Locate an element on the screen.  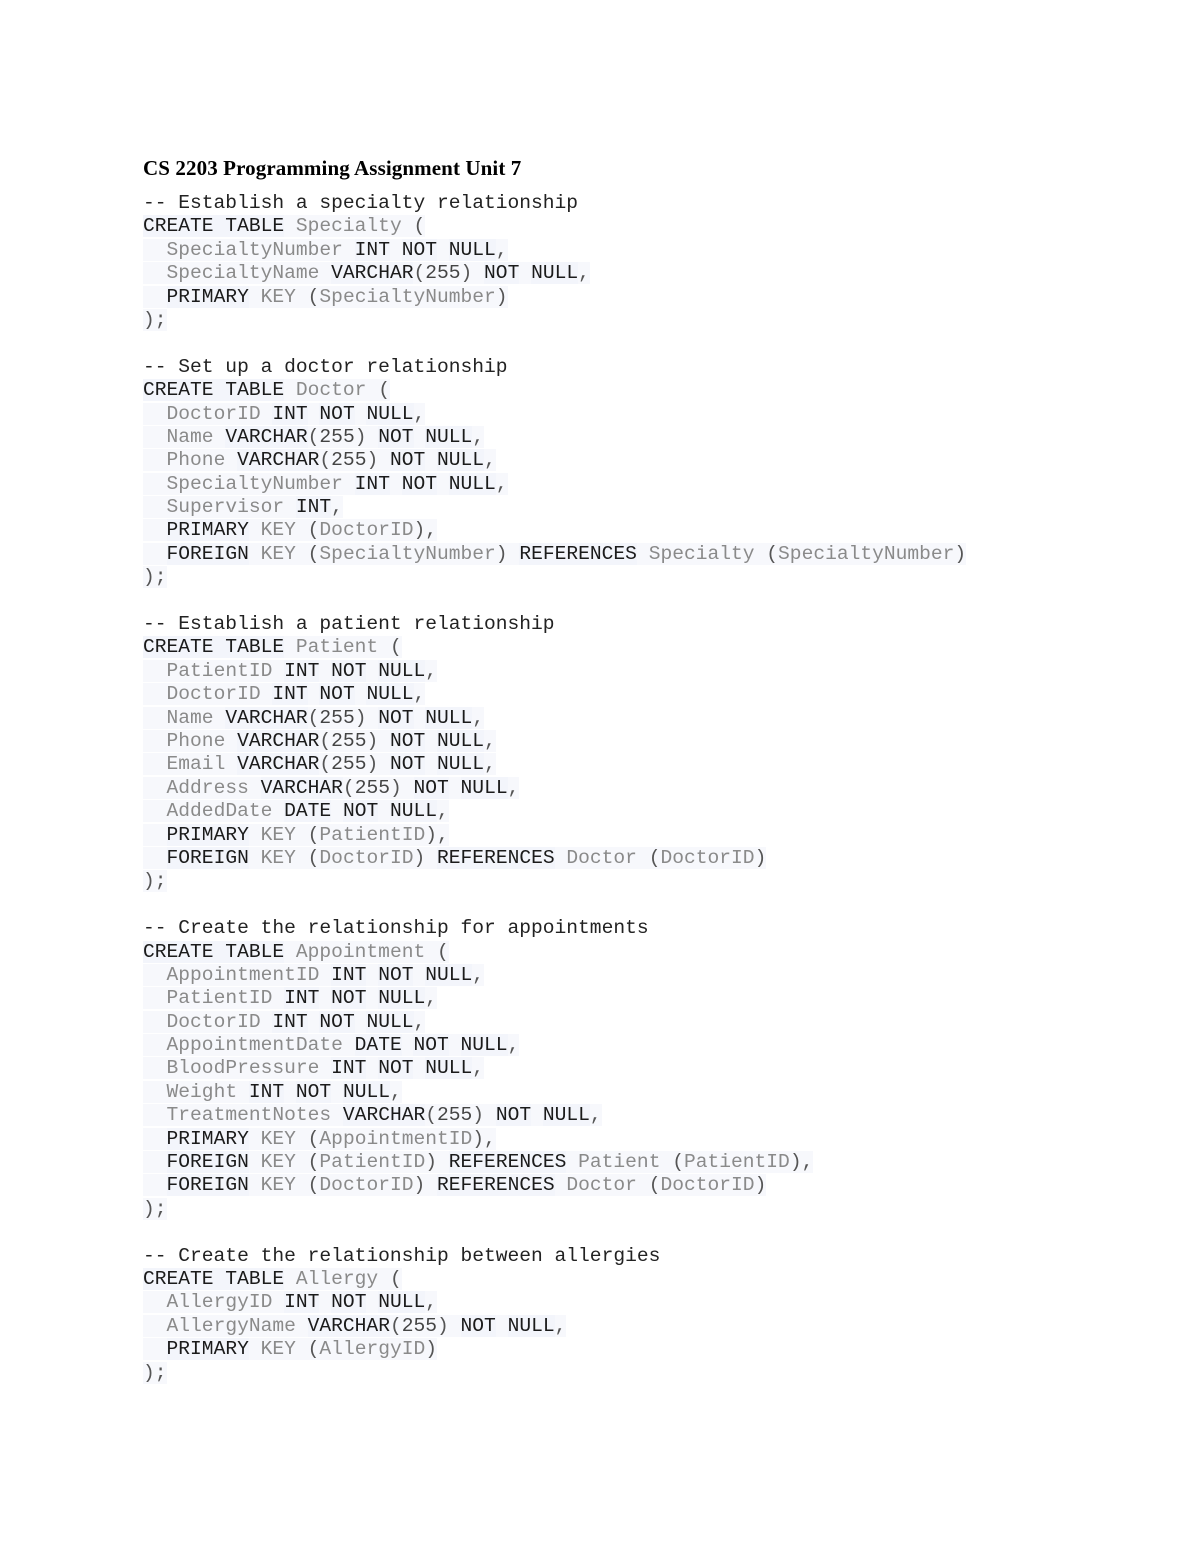
code-token-cm: -- Set up a doctor relationship is located at coordinates (325, 366).